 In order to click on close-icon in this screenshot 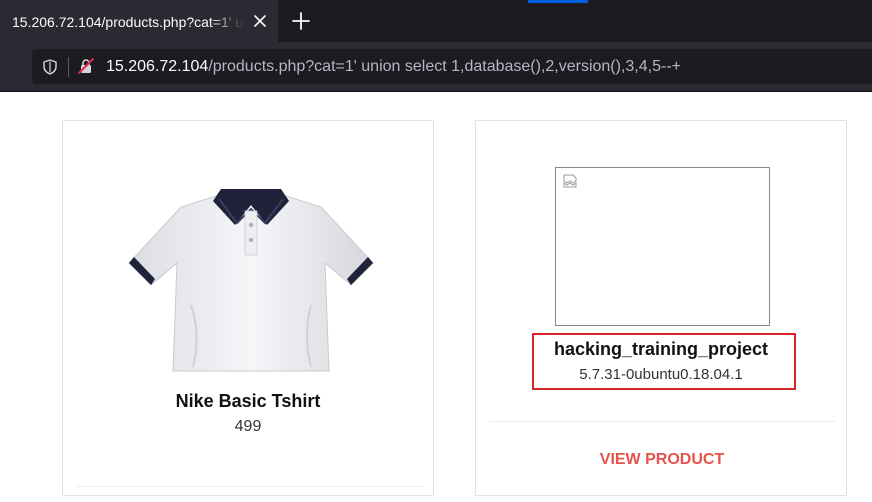, I will do `click(260, 21)`.